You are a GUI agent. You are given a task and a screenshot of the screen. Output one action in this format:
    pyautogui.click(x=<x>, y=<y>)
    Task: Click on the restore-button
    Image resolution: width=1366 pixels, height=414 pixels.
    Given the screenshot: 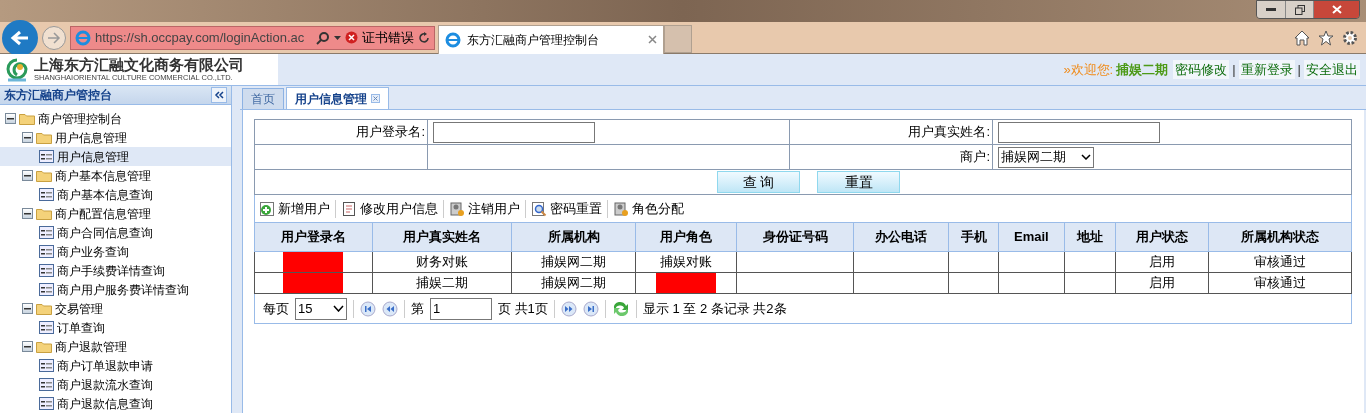 What is the action you would take?
    pyautogui.click(x=1299, y=9)
    